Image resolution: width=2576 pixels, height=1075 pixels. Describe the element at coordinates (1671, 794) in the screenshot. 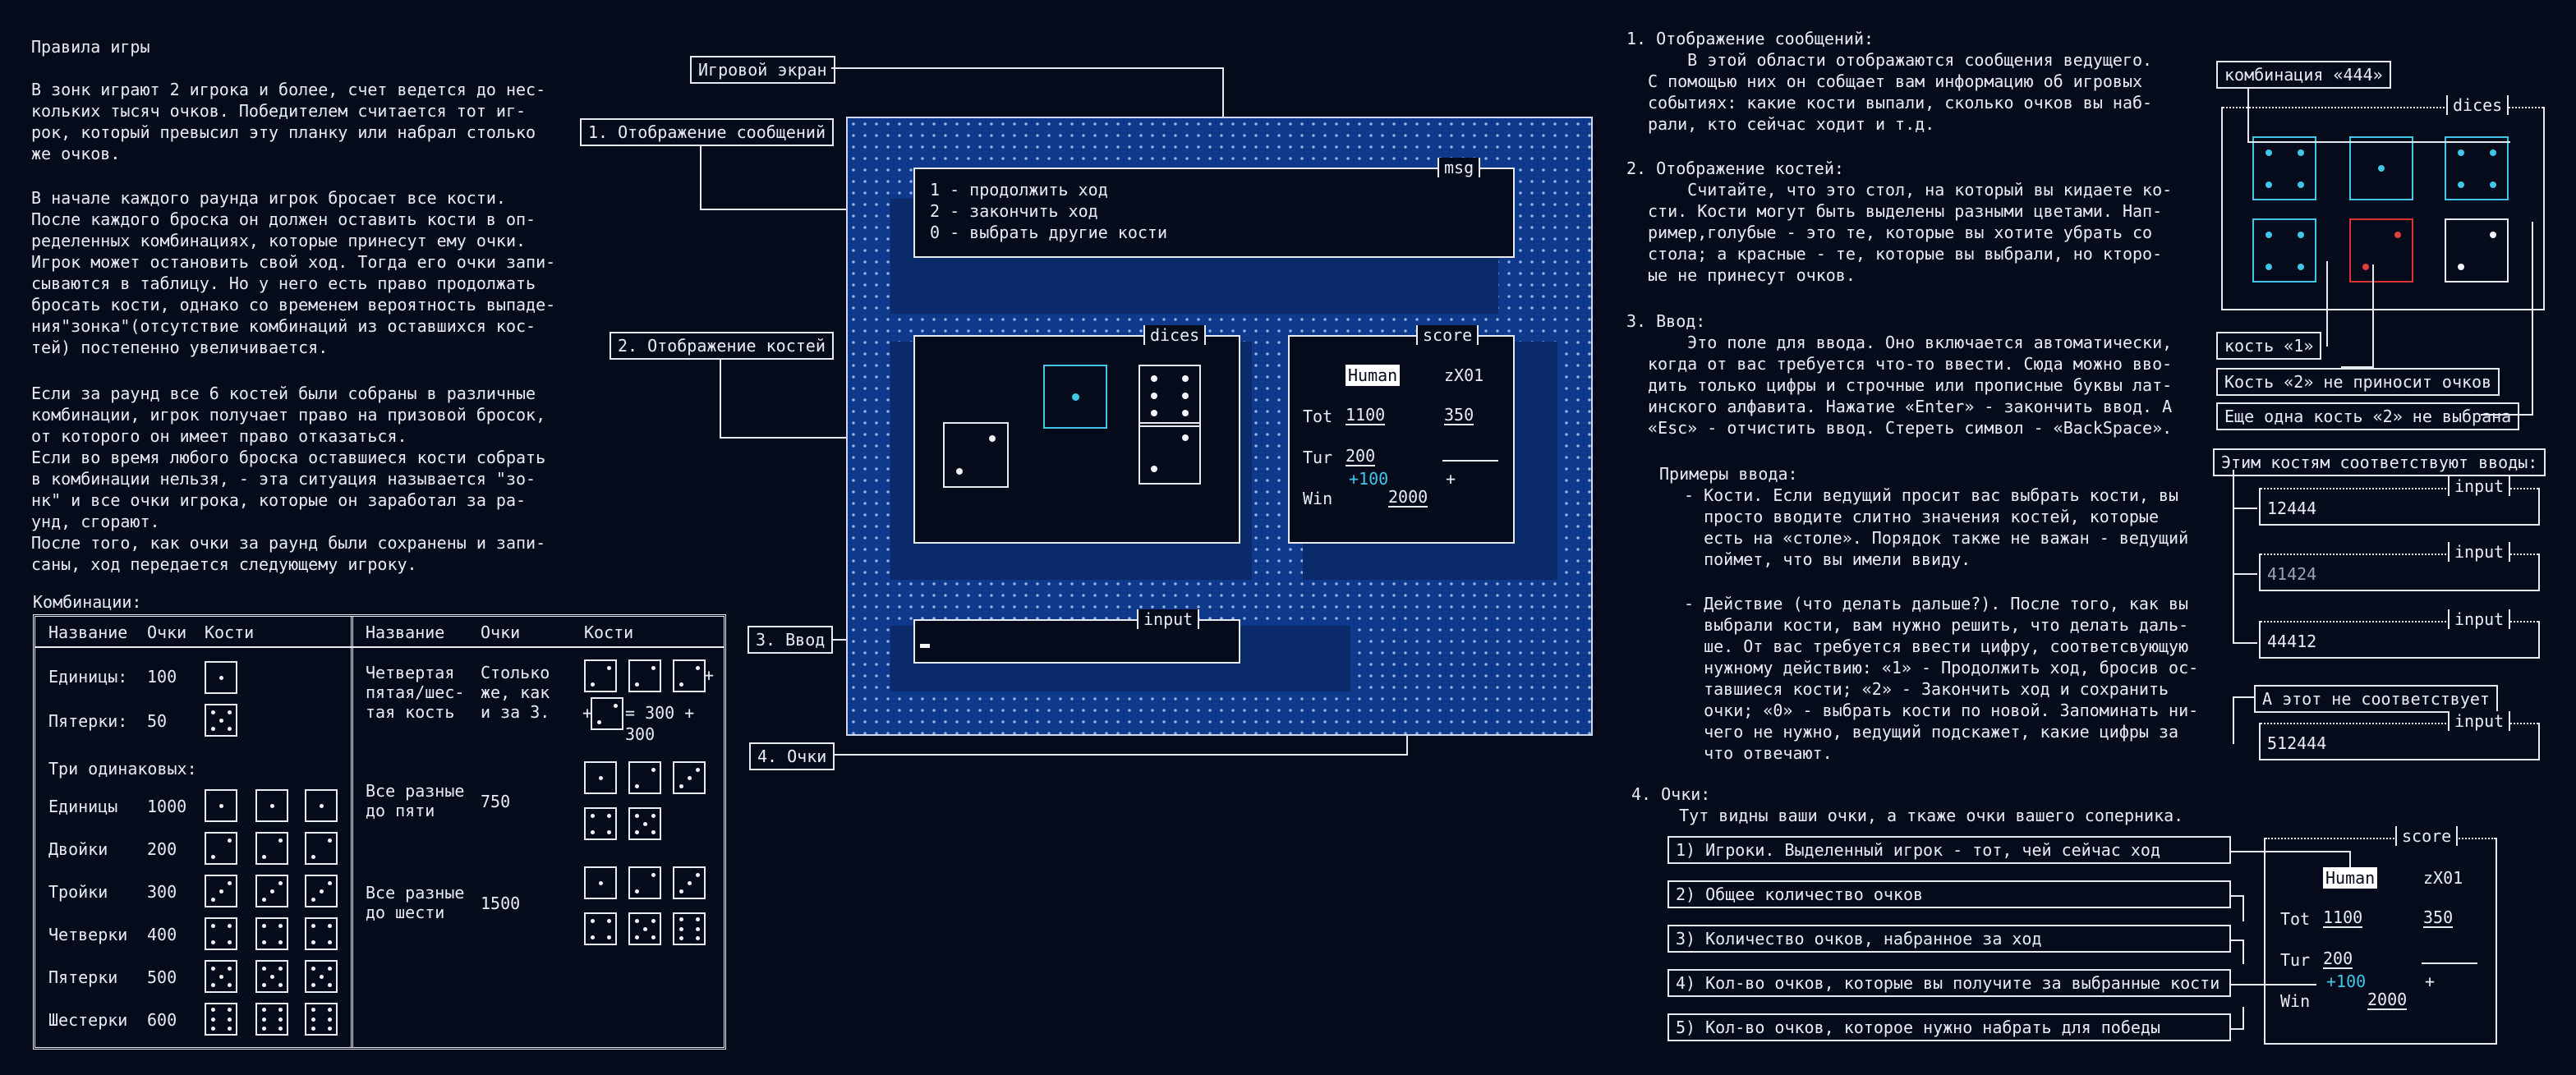

I see `help-section-4-title: 4. Очки:` at that location.